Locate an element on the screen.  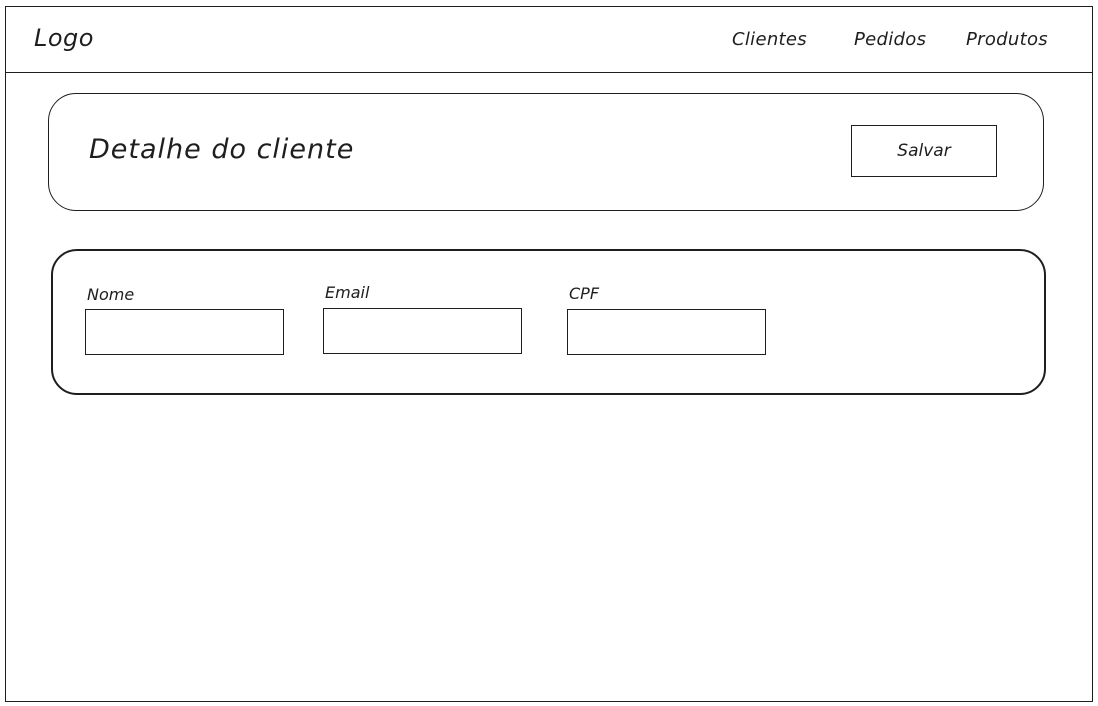
cpf-input is located at coordinates (666, 332).